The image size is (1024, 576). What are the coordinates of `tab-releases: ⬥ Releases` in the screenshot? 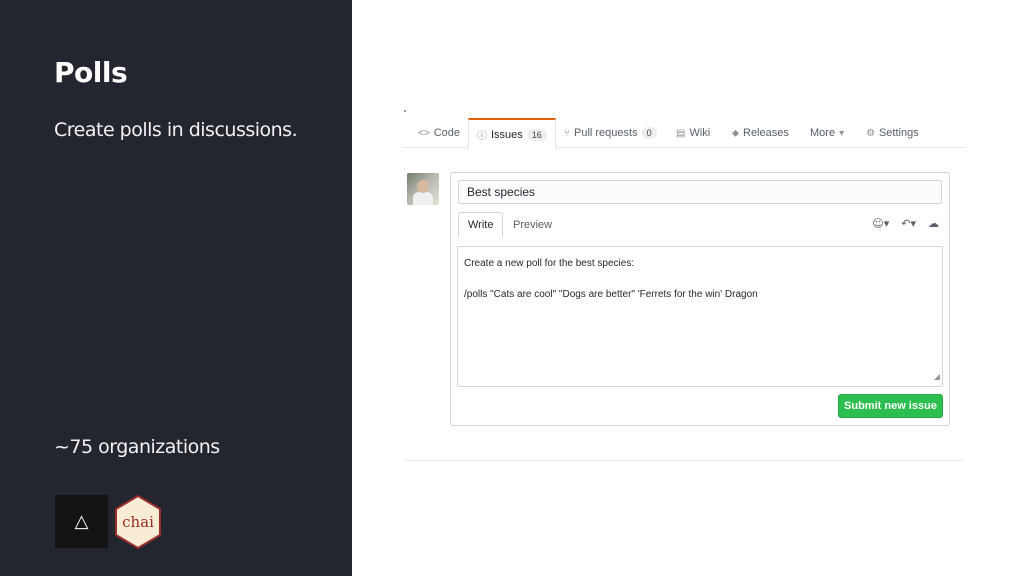 It's located at (760, 133).